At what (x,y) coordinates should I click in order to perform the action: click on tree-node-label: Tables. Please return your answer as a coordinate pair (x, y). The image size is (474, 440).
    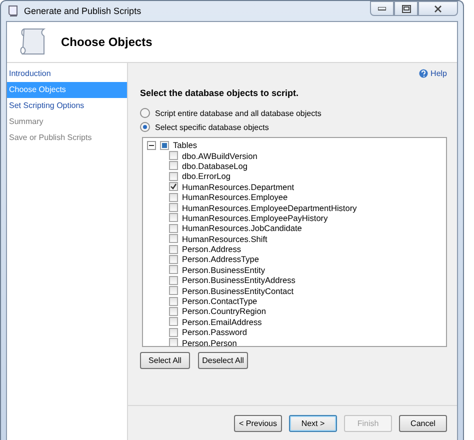
    Looking at the image, I should click on (185, 145).